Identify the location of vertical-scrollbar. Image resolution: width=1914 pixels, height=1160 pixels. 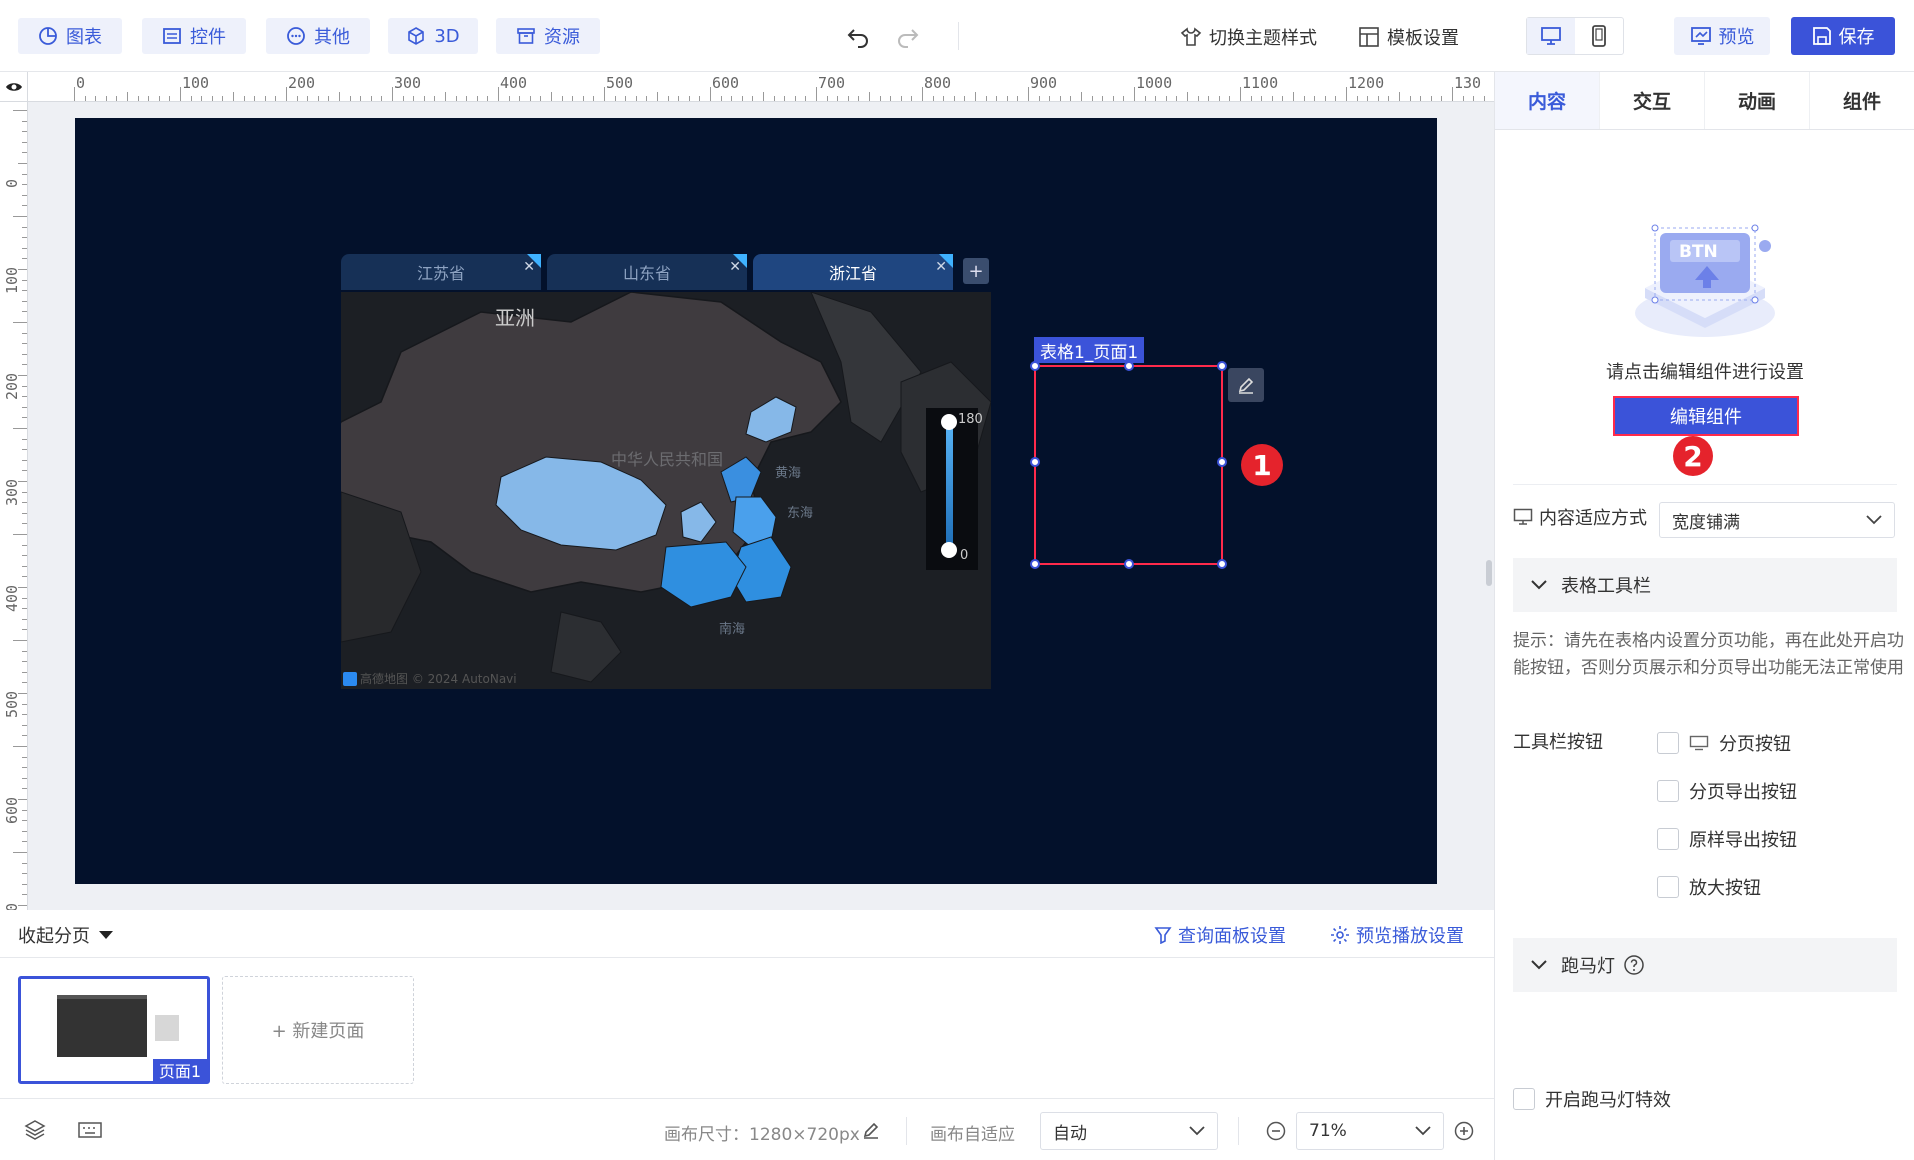
(1489, 573).